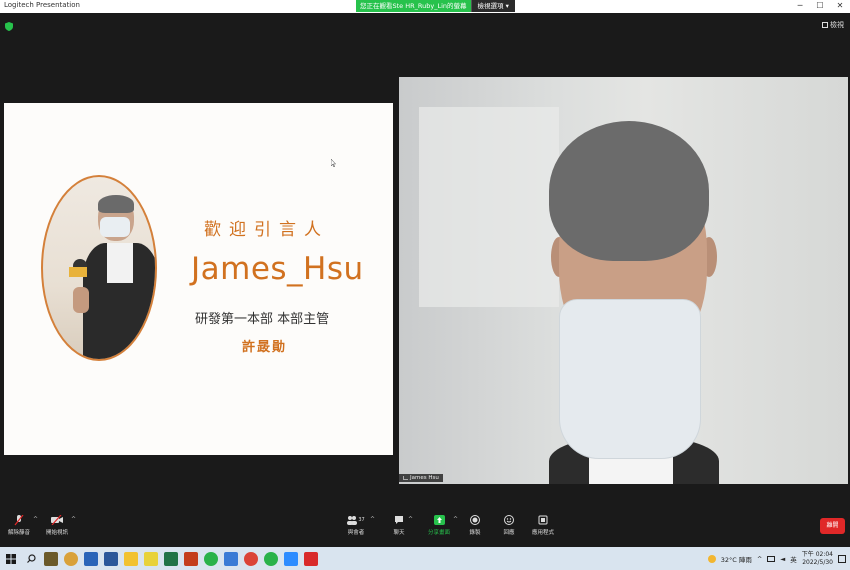  What do you see at coordinates (439, 533) in the screenshot?
I see `share-screen-label: 分享畫面` at bounding box center [439, 533].